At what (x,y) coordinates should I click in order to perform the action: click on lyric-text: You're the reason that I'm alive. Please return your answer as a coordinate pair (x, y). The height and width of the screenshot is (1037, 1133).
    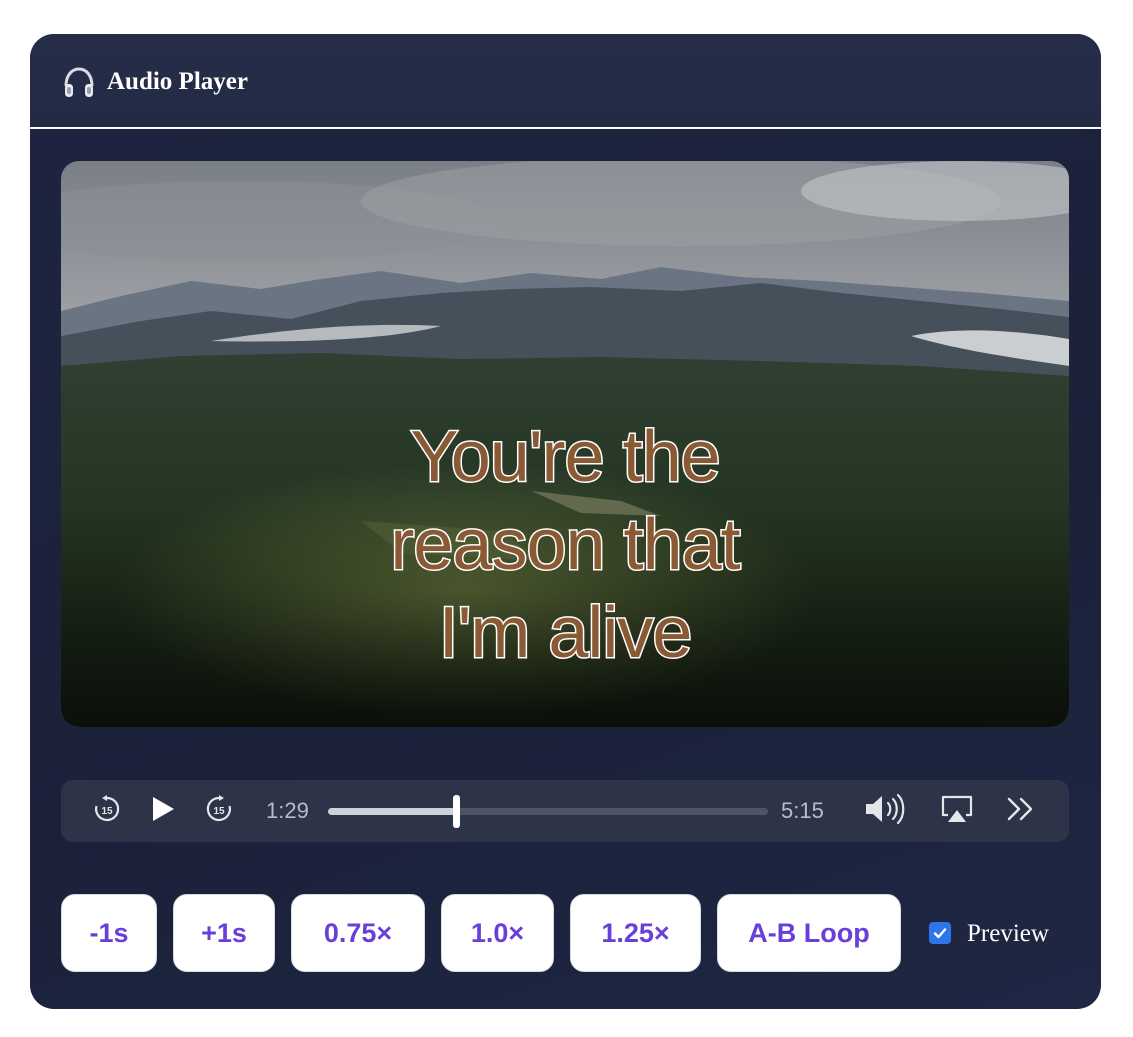
    Looking at the image, I should click on (565, 545).